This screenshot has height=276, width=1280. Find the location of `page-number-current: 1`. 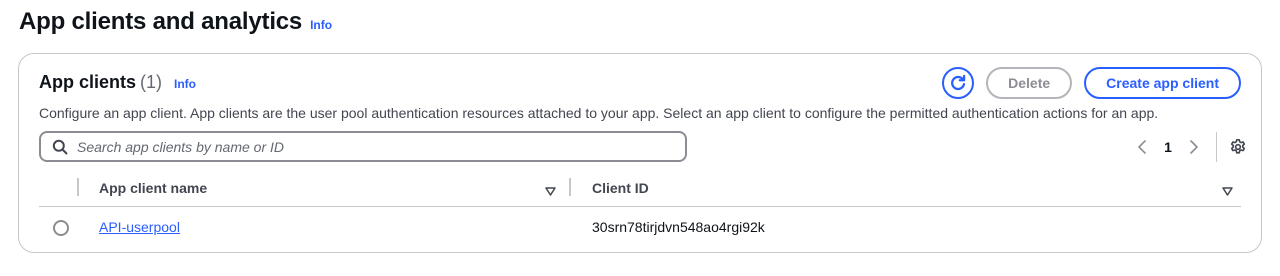

page-number-current: 1 is located at coordinates (1168, 147).